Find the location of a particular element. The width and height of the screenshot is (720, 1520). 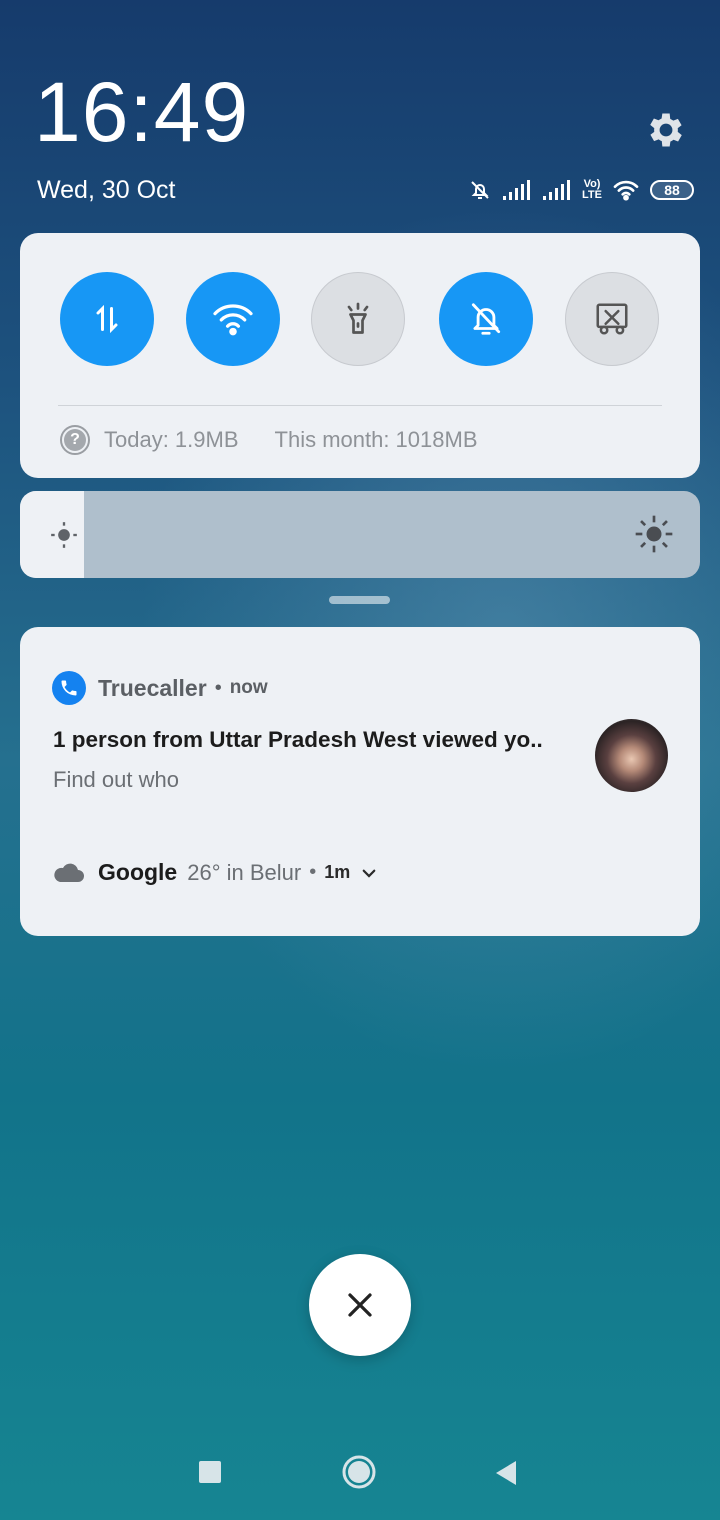

cloud-icon is located at coordinates (69, 872).